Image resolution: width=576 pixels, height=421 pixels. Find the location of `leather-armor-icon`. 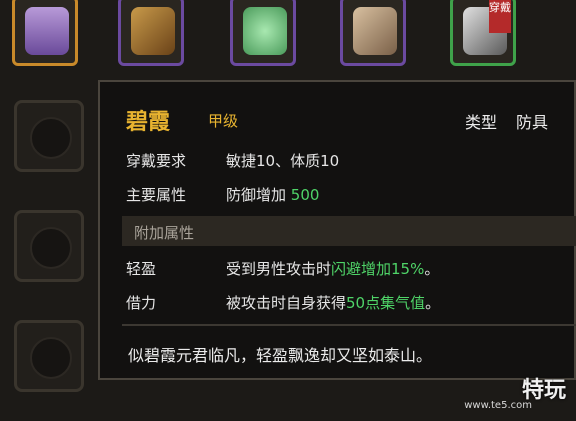

leather-armor-icon is located at coordinates (153, 31).